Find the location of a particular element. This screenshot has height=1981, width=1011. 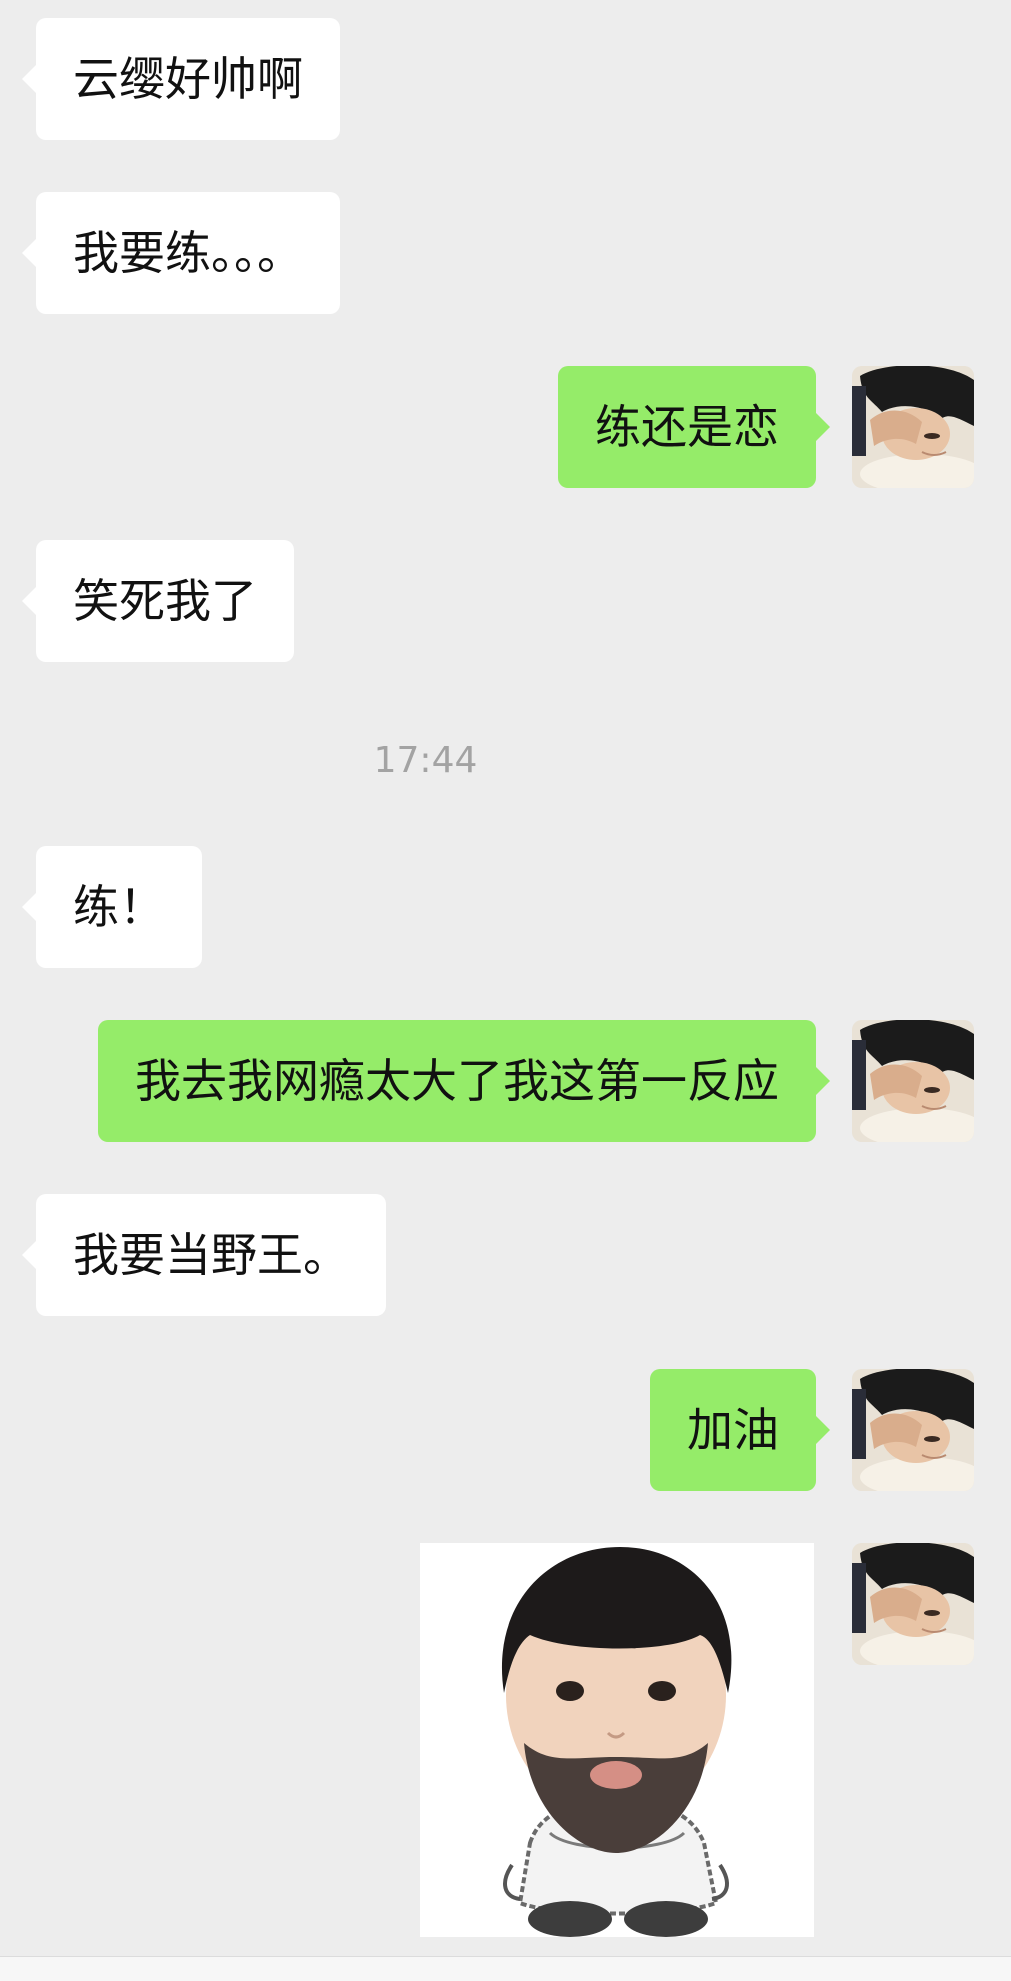

incoming-message-bubble: 练！ is located at coordinates (112, 907).